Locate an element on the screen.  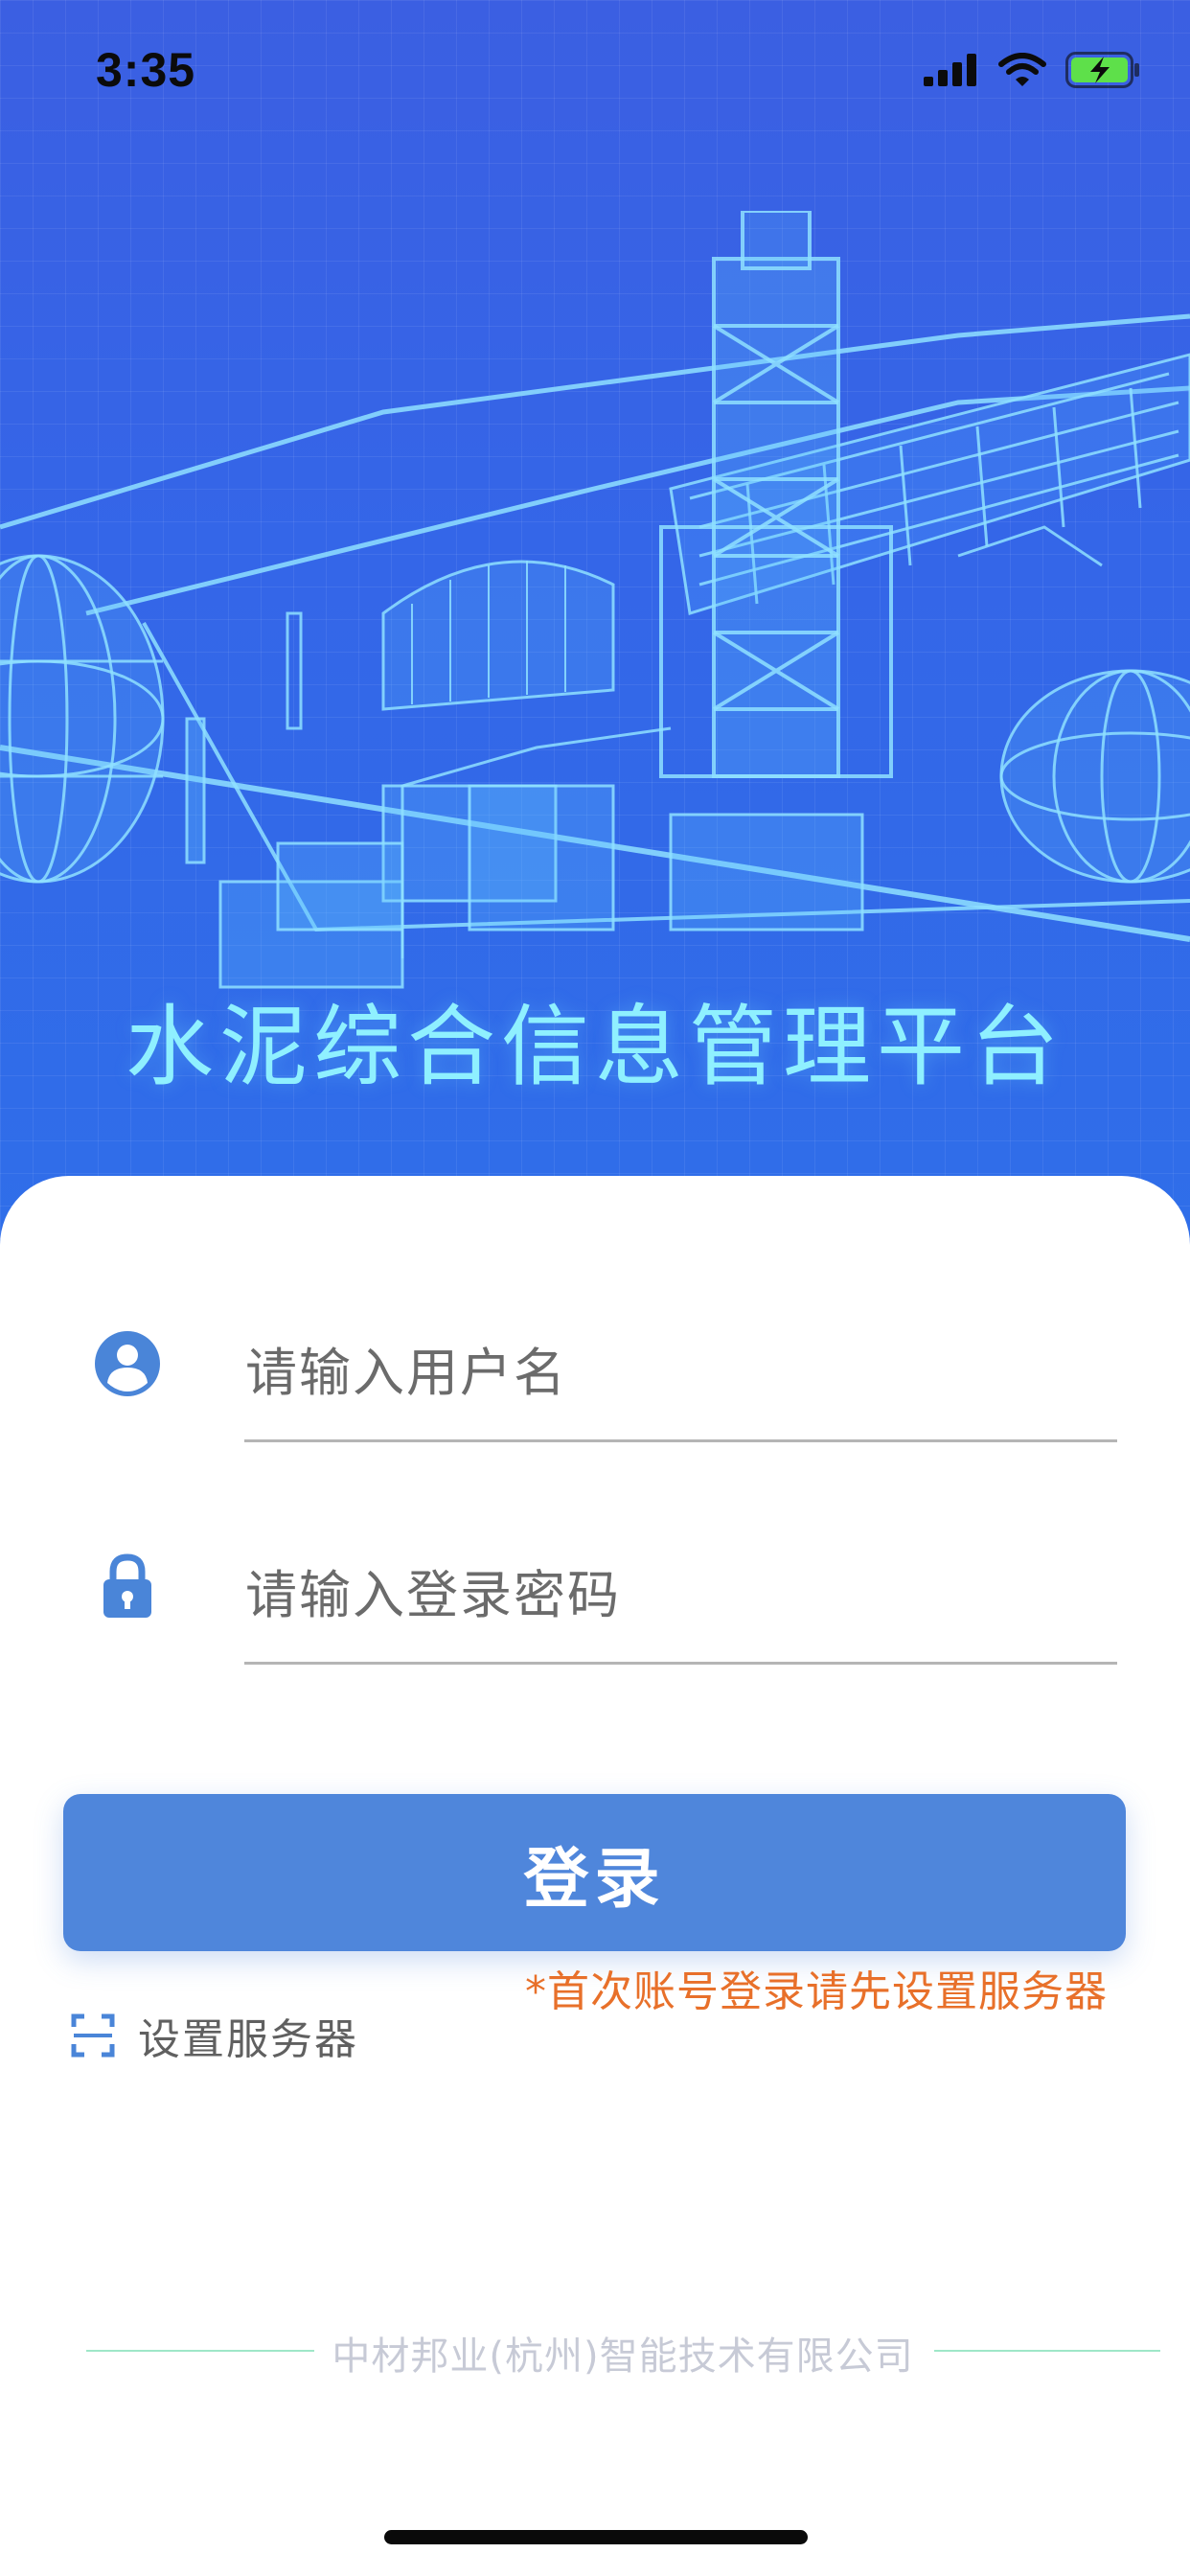
battery-charging-icon is located at coordinates (1102, 70).